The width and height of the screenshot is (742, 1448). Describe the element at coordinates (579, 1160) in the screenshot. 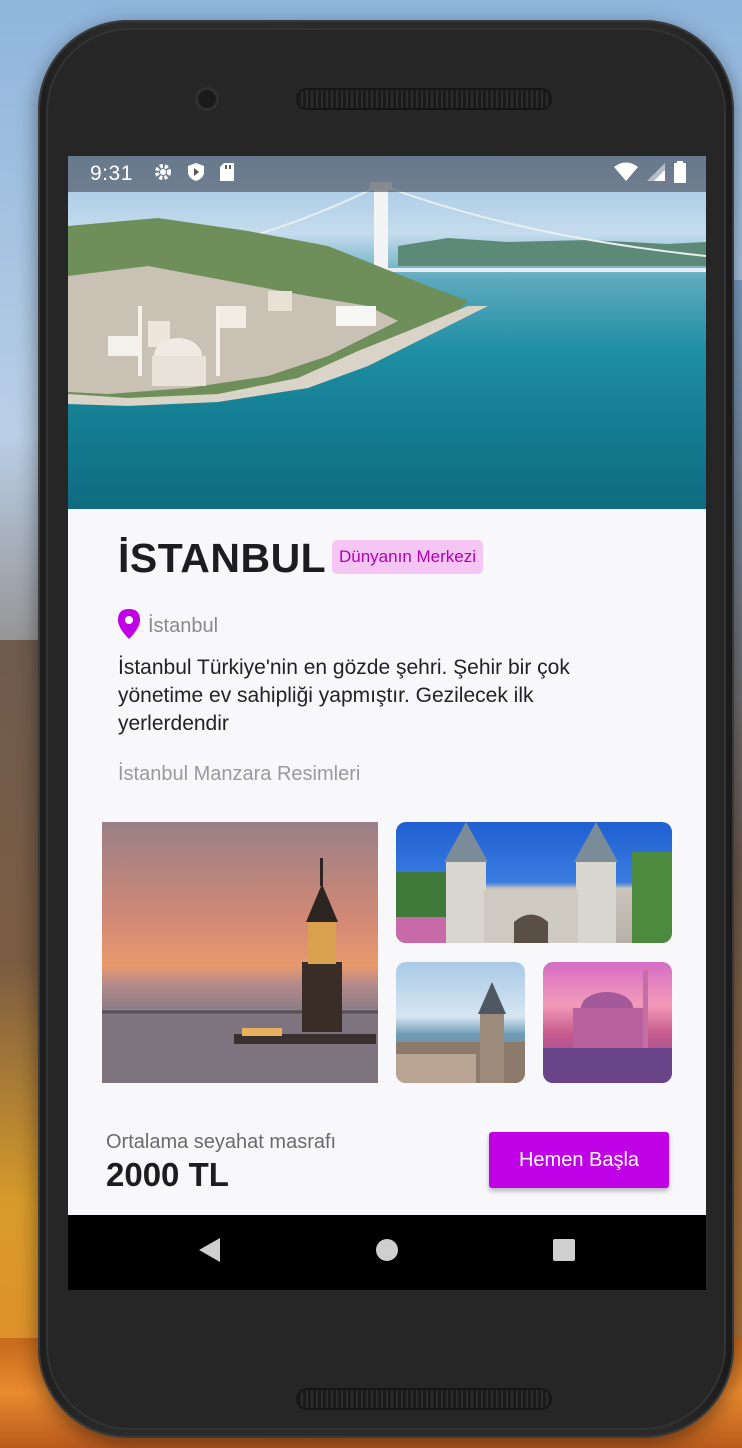

I see `start-button: Hemen Başla` at that location.